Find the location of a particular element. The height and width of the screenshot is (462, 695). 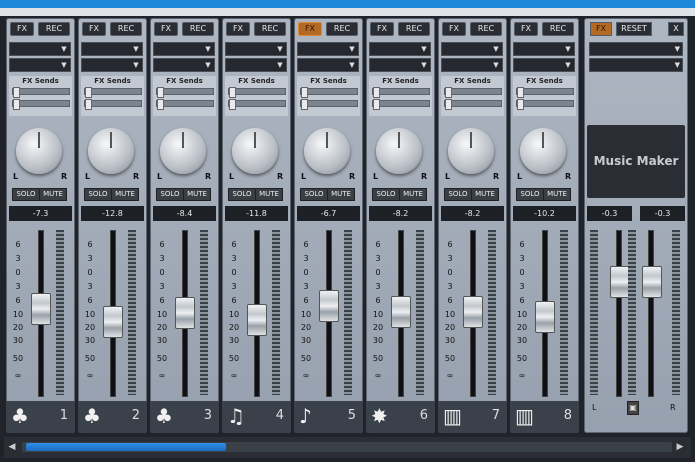

master-dropdown-1: ▼ is located at coordinates (636, 49).